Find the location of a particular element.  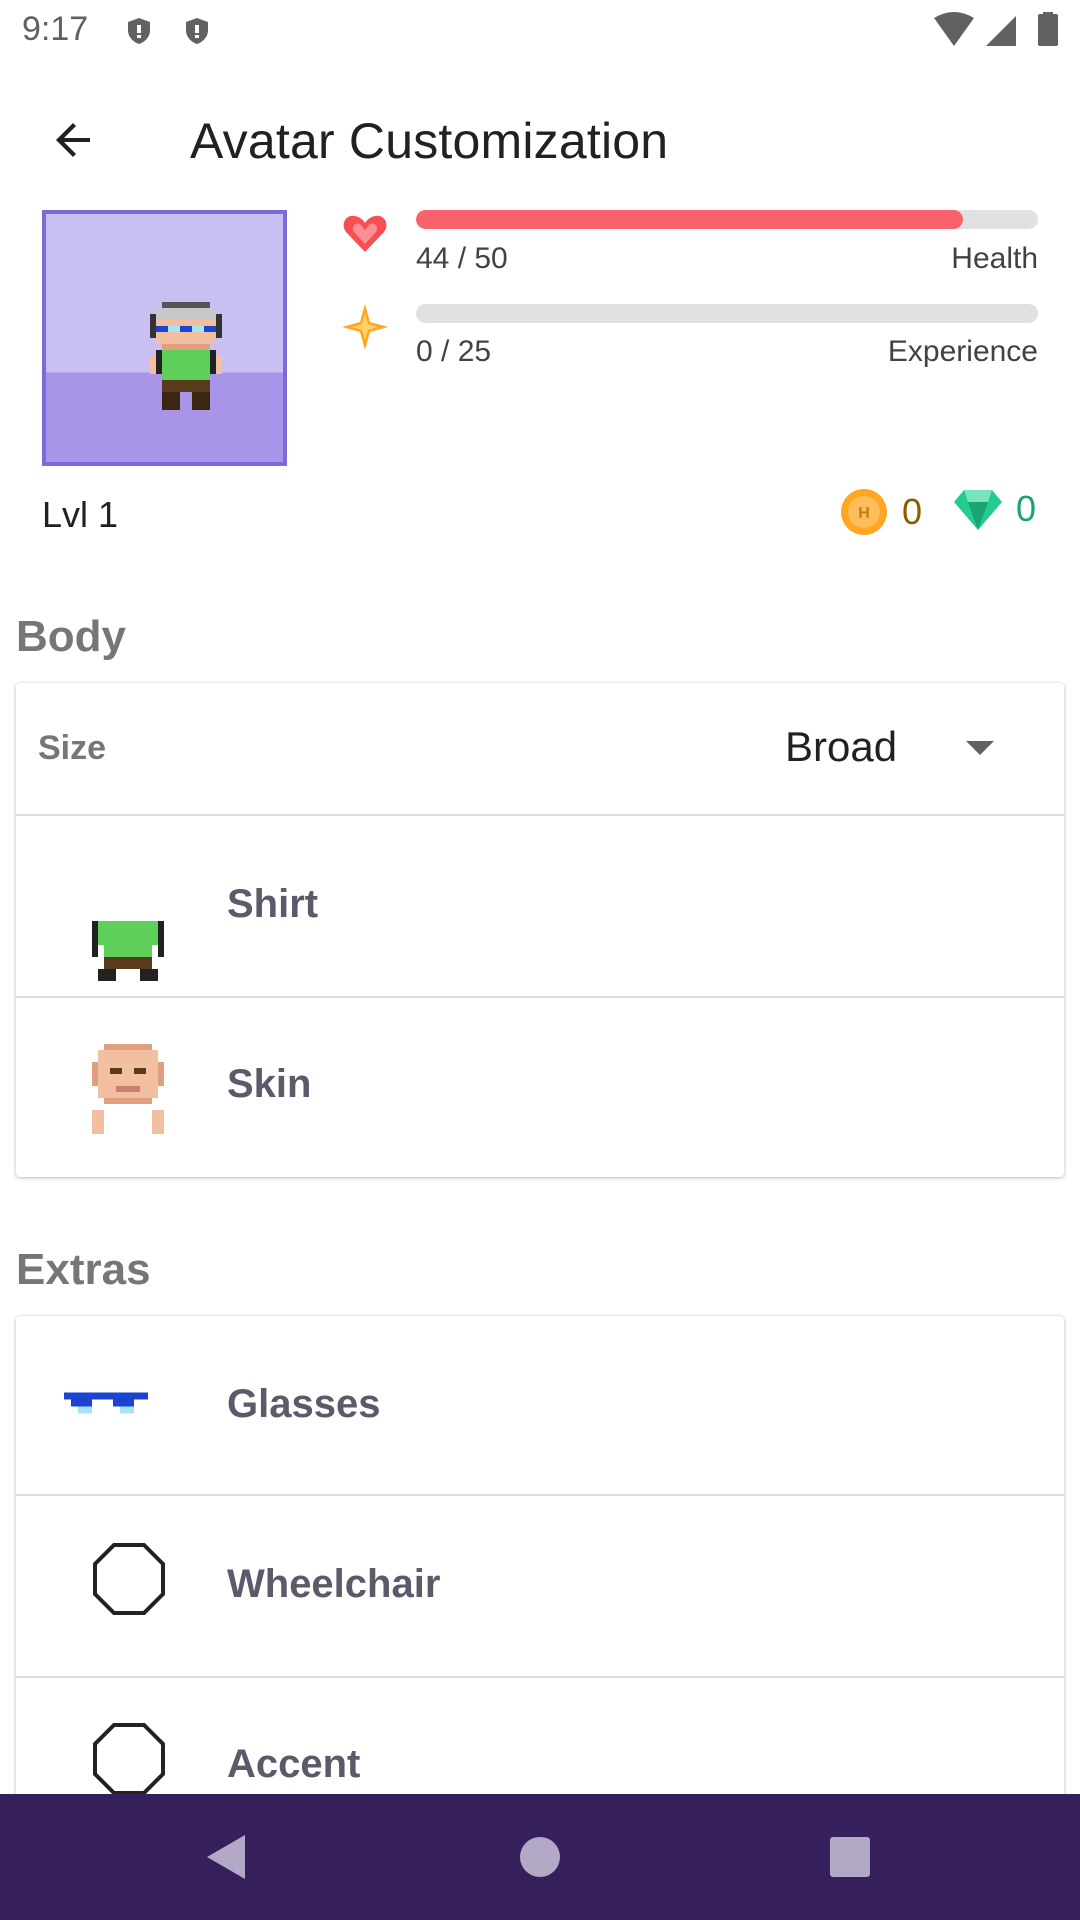

gem-currency: 0 is located at coordinates (995, 509).